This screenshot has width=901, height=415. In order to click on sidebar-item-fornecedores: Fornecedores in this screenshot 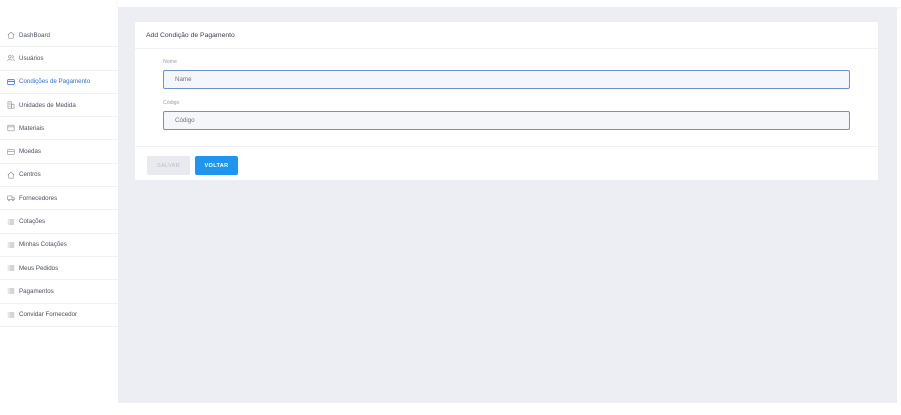, I will do `click(59, 199)`.